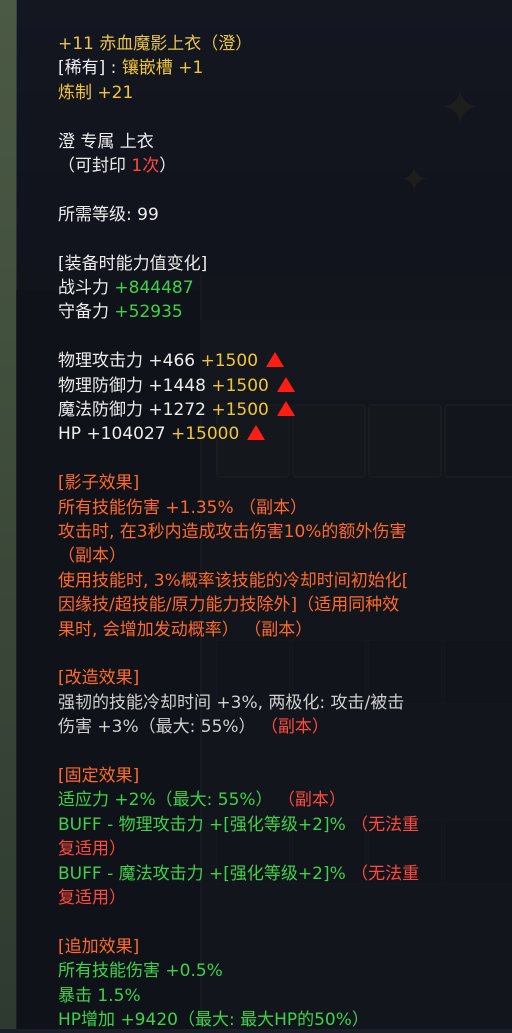 This screenshot has height=1033, width=512. I want to click on stat-row: 魔法防御力 +1272 +1500, so click(285, 410).